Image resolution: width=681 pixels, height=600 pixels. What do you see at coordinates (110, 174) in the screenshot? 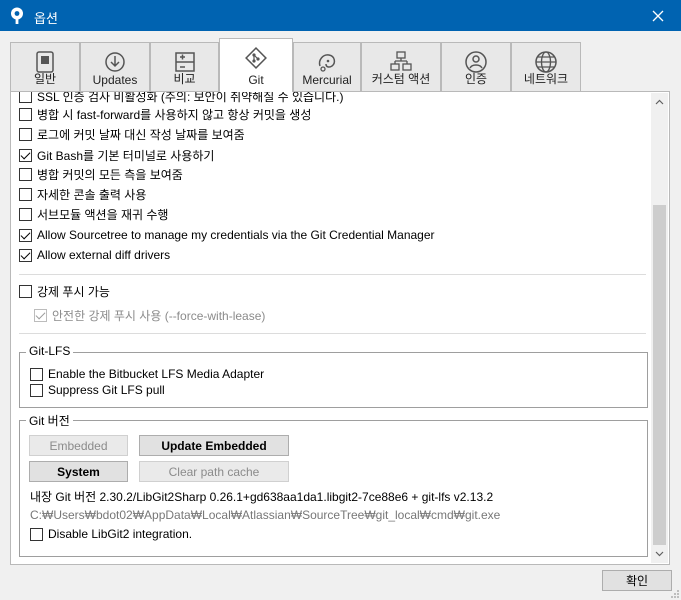
I see `option-label: 병합 커밋의 모든 측을 보여줌` at bounding box center [110, 174].